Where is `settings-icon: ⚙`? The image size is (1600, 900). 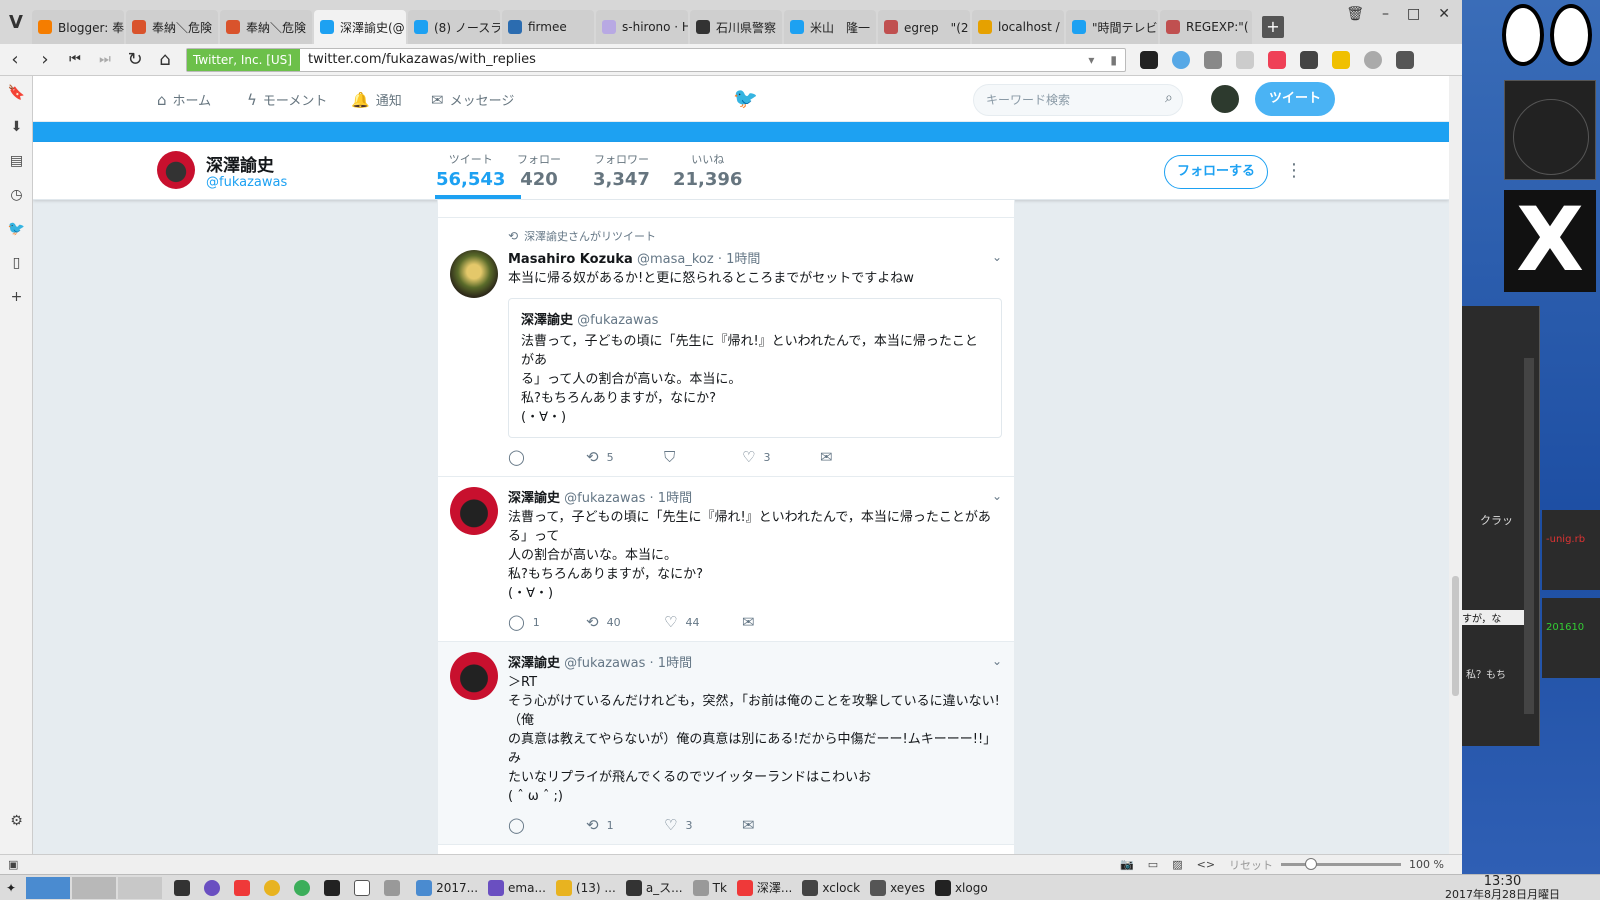
settings-icon: ⚙ is located at coordinates (16, 821).